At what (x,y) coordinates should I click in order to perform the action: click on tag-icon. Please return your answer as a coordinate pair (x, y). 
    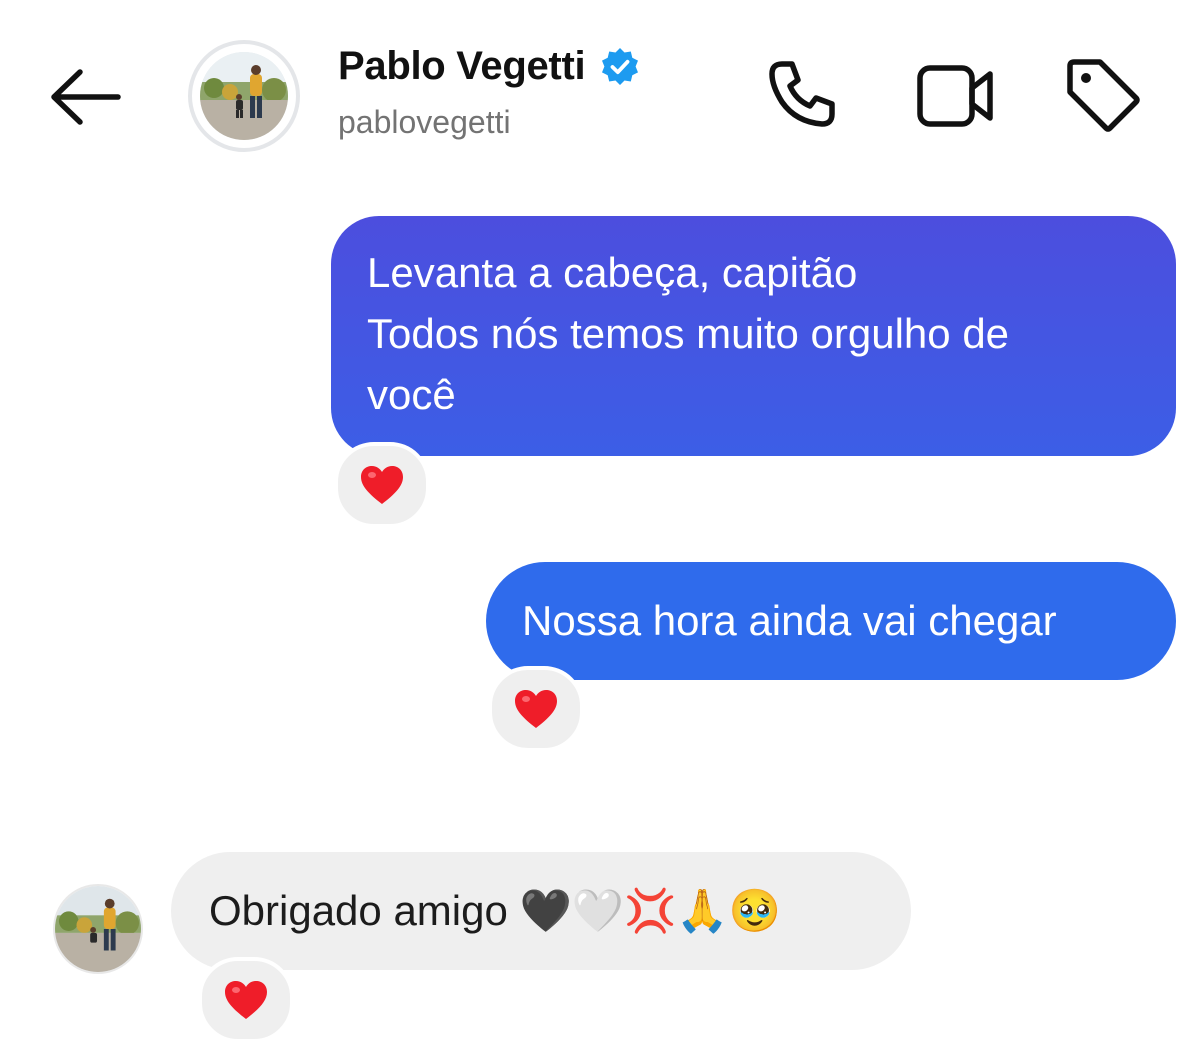
    Looking at the image, I should click on (1103, 95).